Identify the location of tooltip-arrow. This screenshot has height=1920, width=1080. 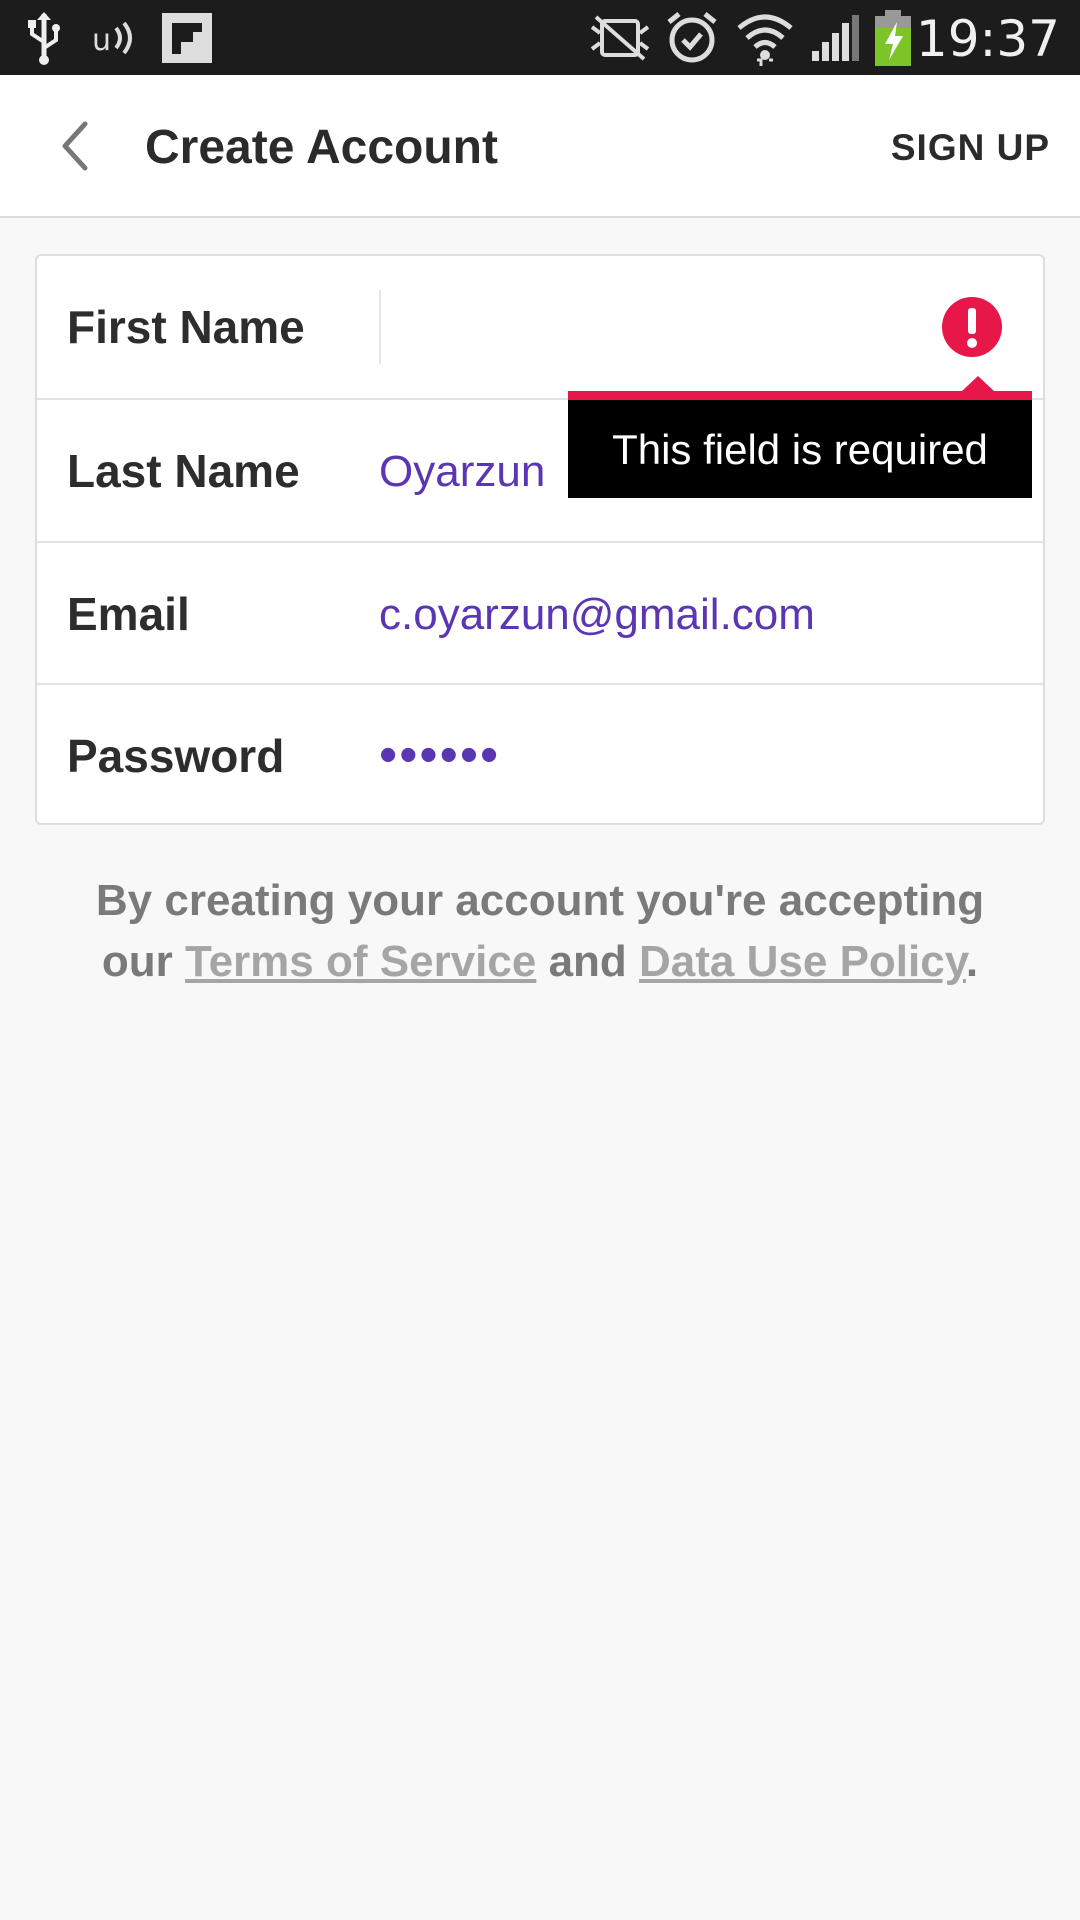
(978, 383).